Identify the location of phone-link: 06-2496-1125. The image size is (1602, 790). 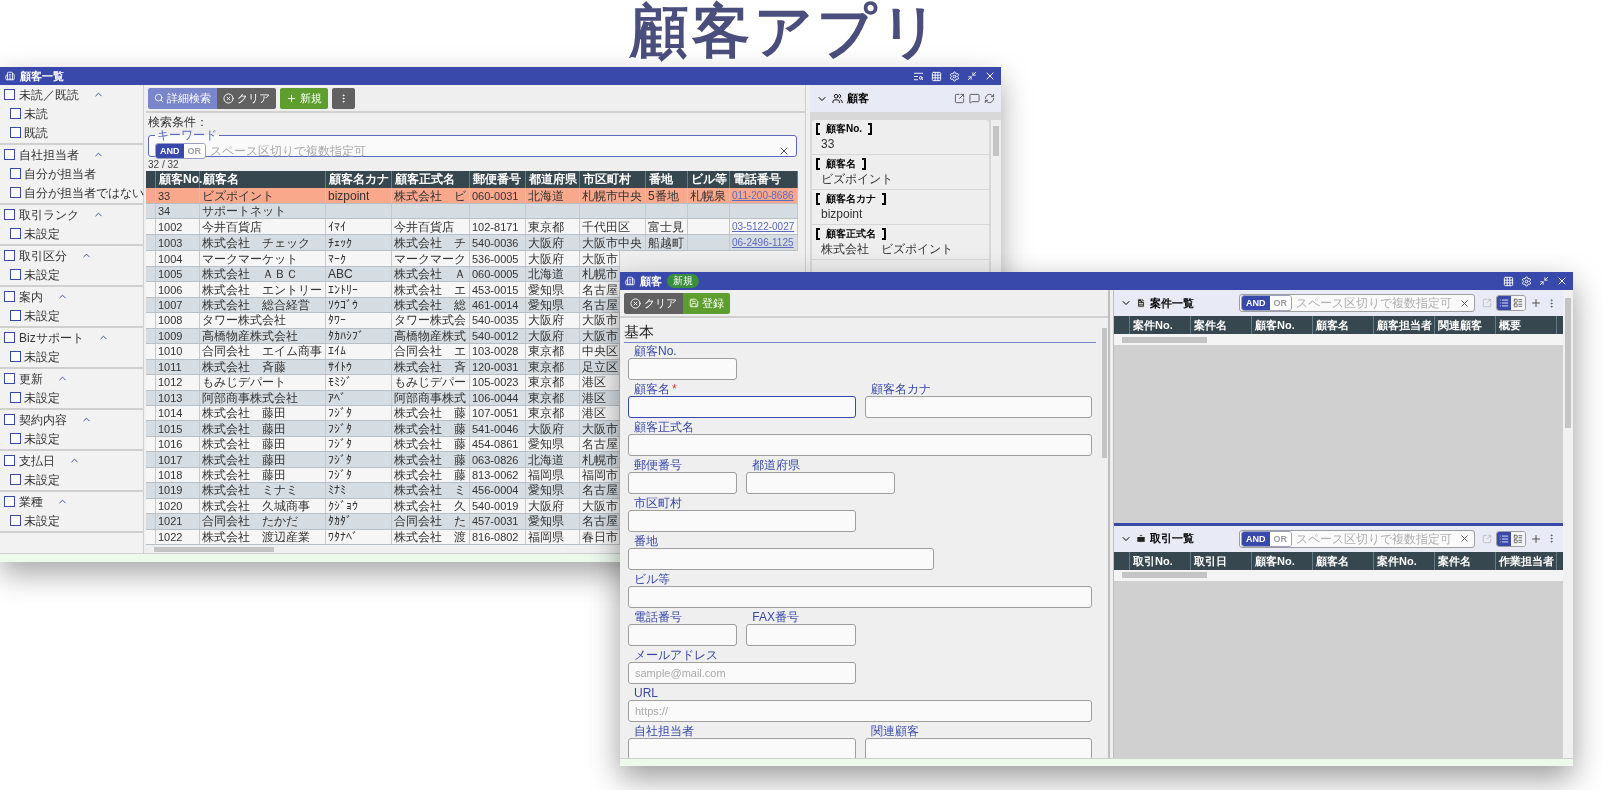
(763, 243).